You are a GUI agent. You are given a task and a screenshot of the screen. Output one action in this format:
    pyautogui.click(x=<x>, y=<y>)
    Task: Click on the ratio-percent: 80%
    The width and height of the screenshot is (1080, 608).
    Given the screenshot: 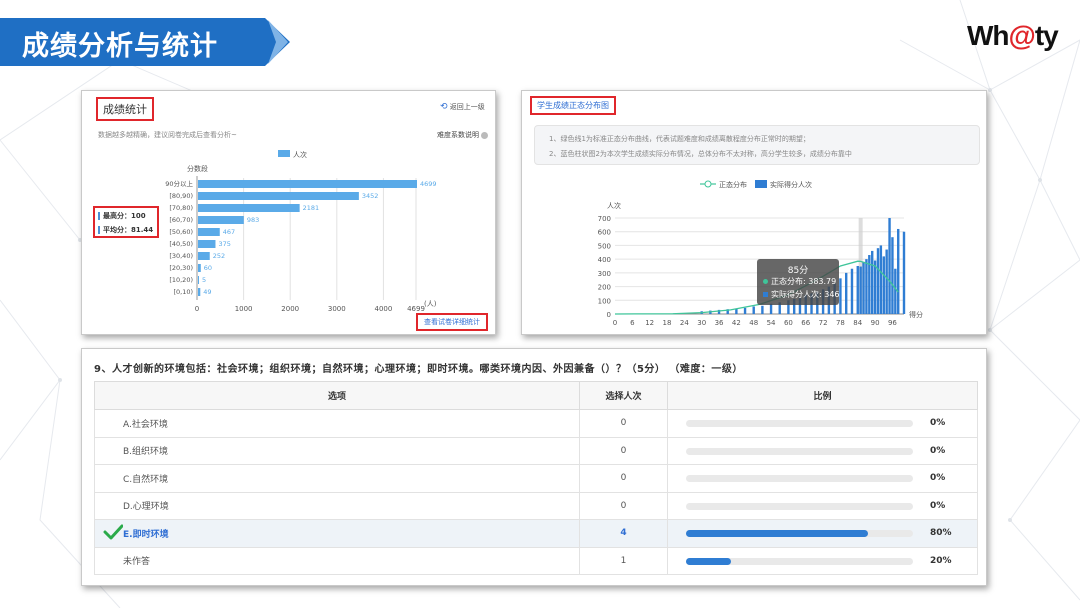 What is the action you would take?
    pyautogui.click(x=941, y=533)
    